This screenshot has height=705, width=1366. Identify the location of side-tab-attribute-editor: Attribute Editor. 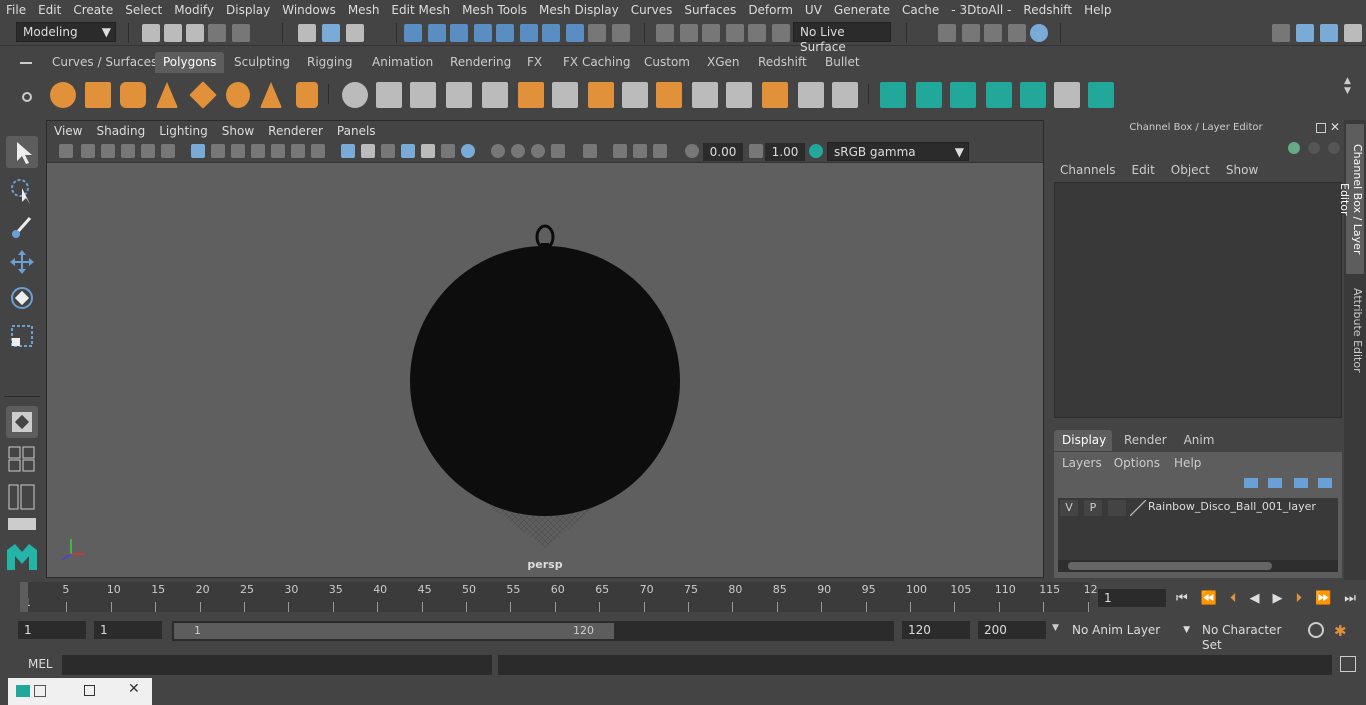
(1355, 330).